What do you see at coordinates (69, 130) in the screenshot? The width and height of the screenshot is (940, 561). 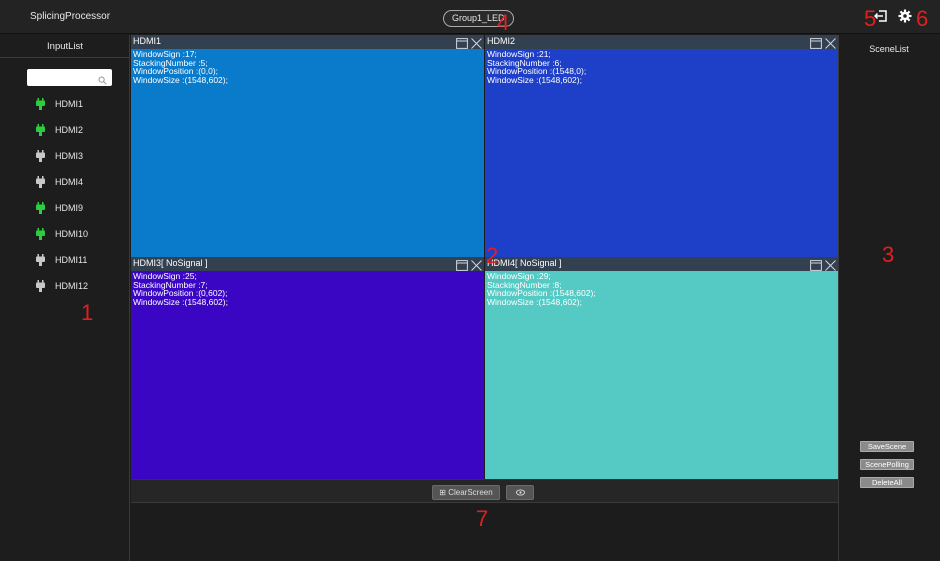 I see `input-label: HDMI2` at bounding box center [69, 130].